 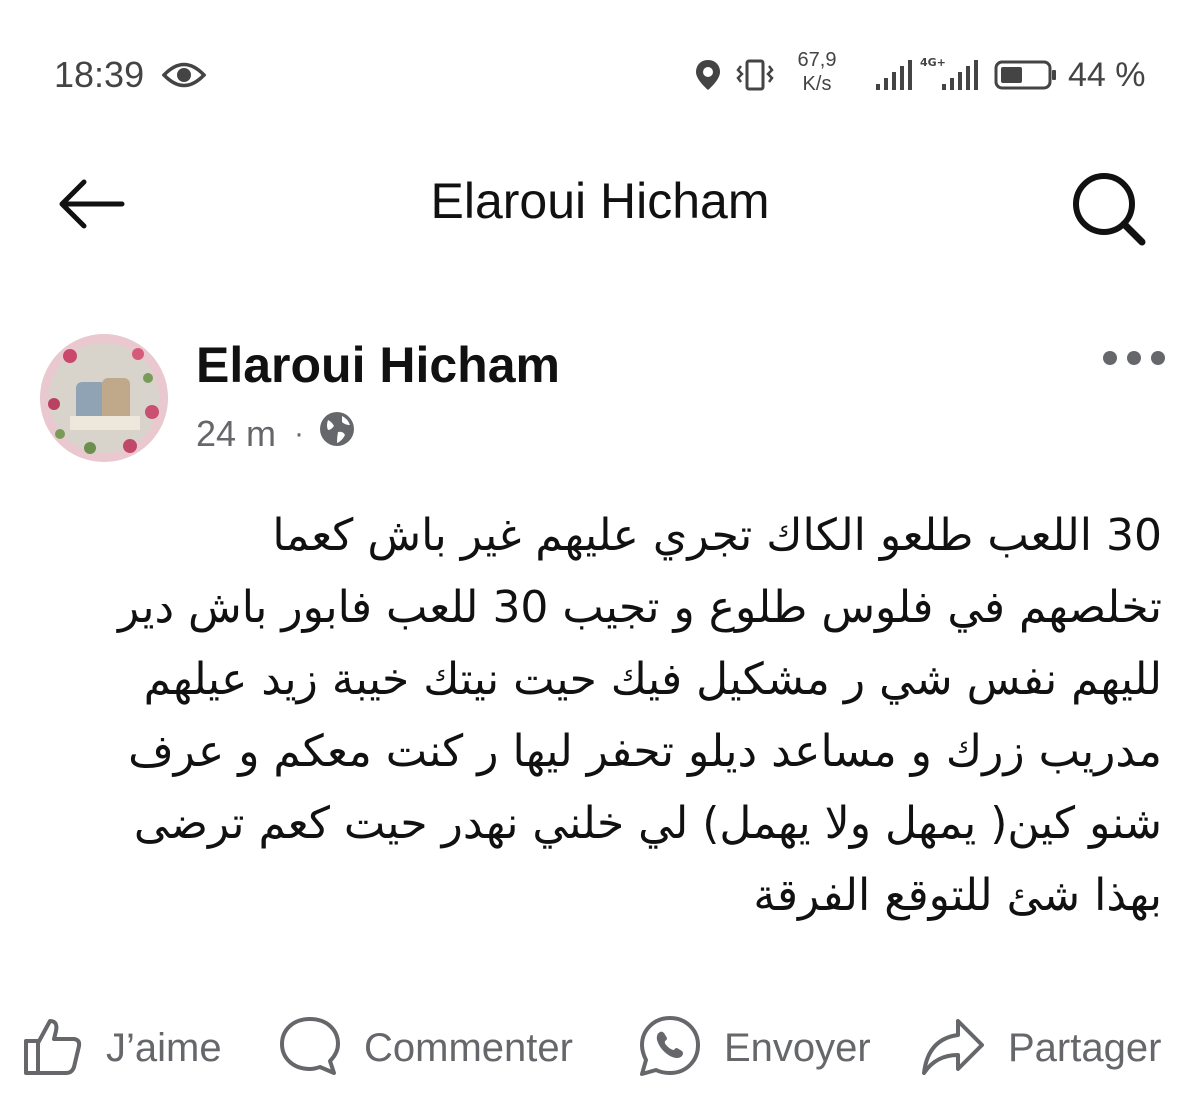 What do you see at coordinates (1108, 210) in the screenshot?
I see `search-icon` at bounding box center [1108, 210].